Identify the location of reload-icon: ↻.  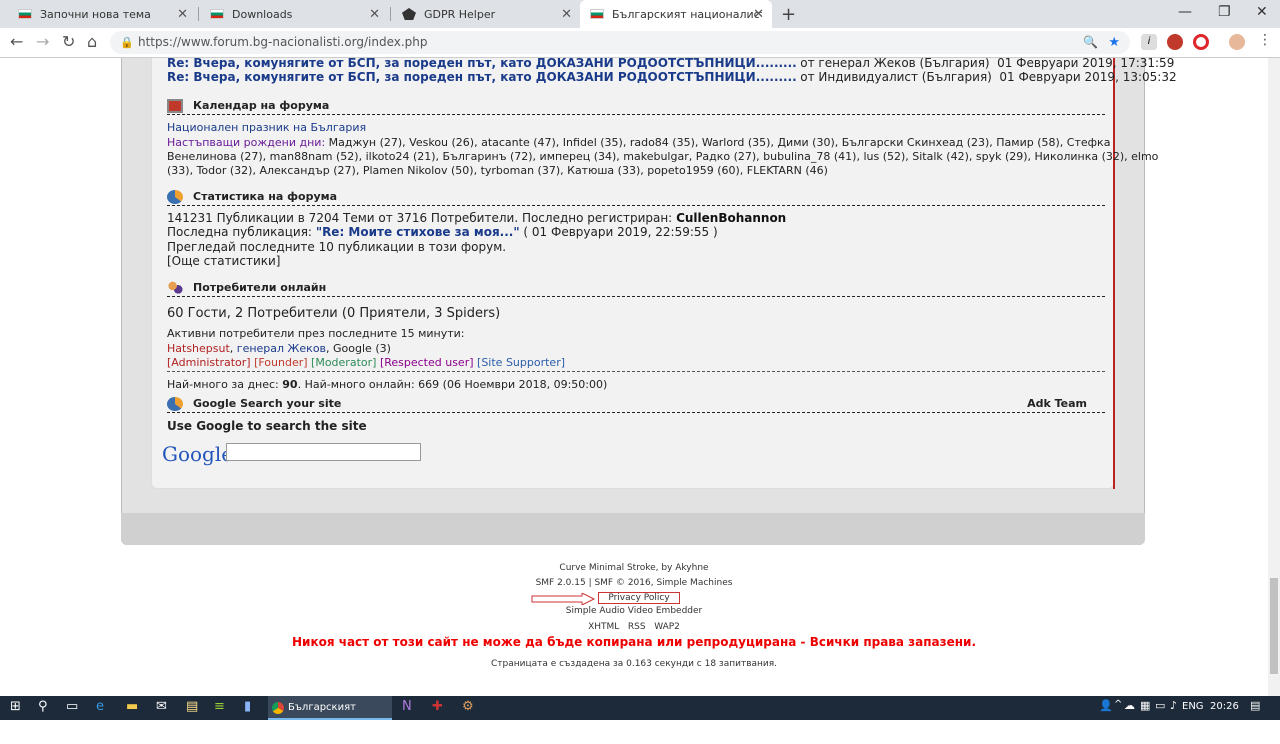
(68, 41).